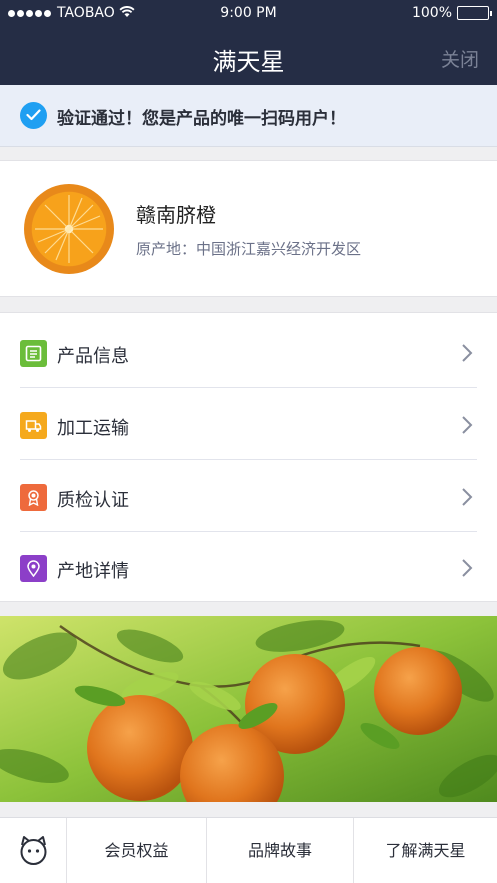 The height and width of the screenshot is (883, 497). Describe the element at coordinates (33, 497) in the screenshot. I see `award-icon` at that location.